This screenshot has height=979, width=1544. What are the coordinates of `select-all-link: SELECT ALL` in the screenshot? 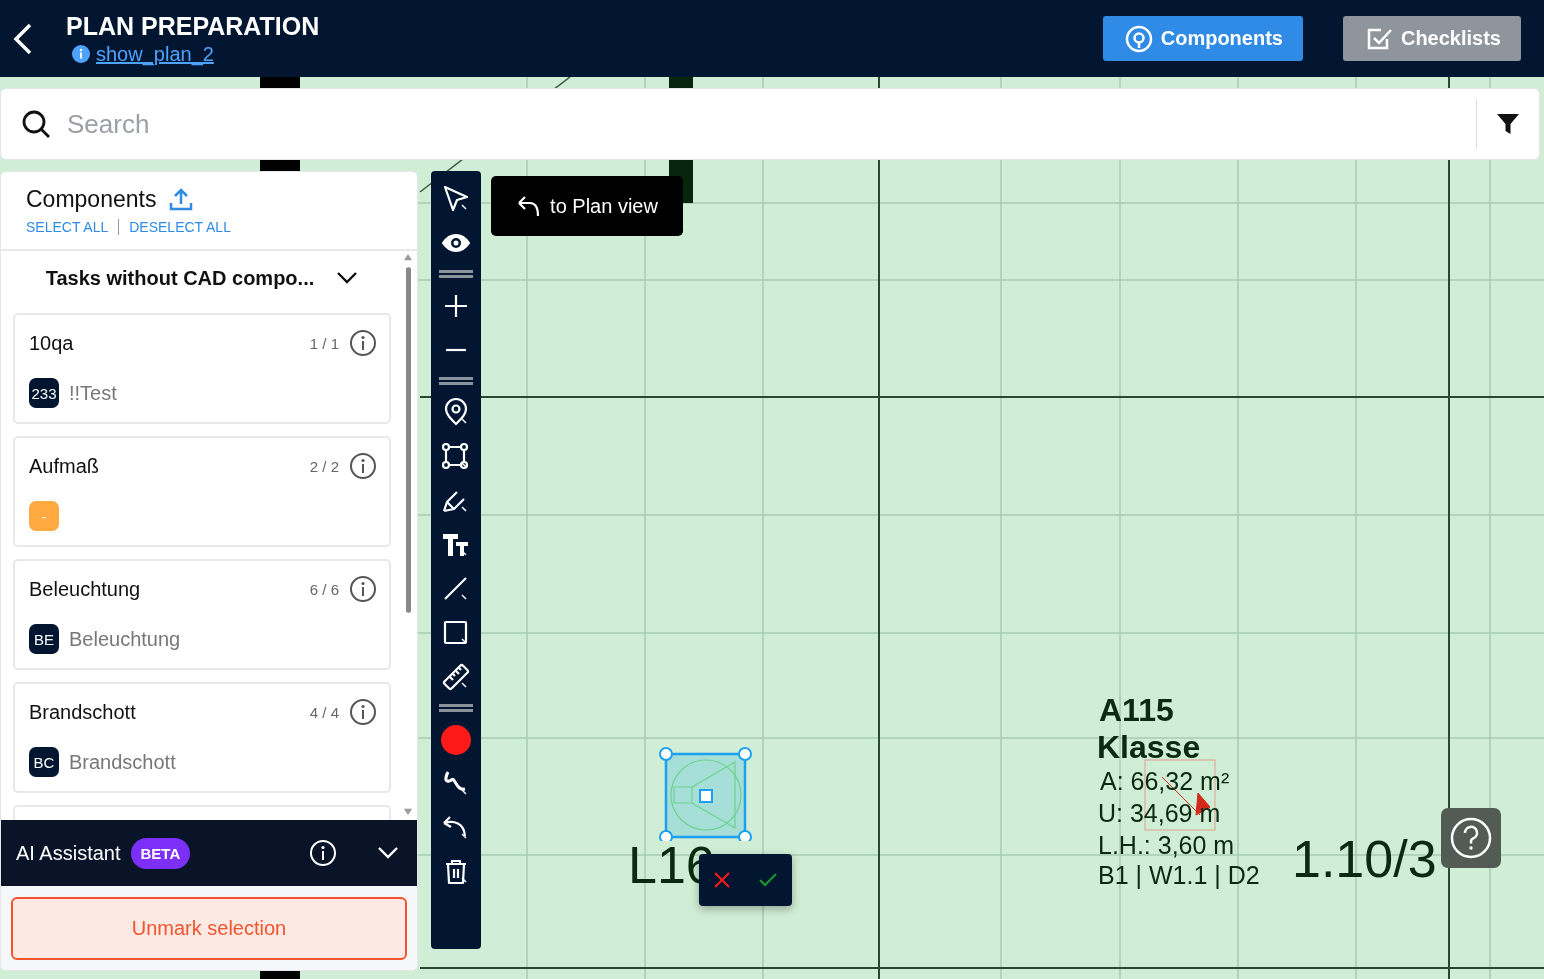 It's located at (67, 227).